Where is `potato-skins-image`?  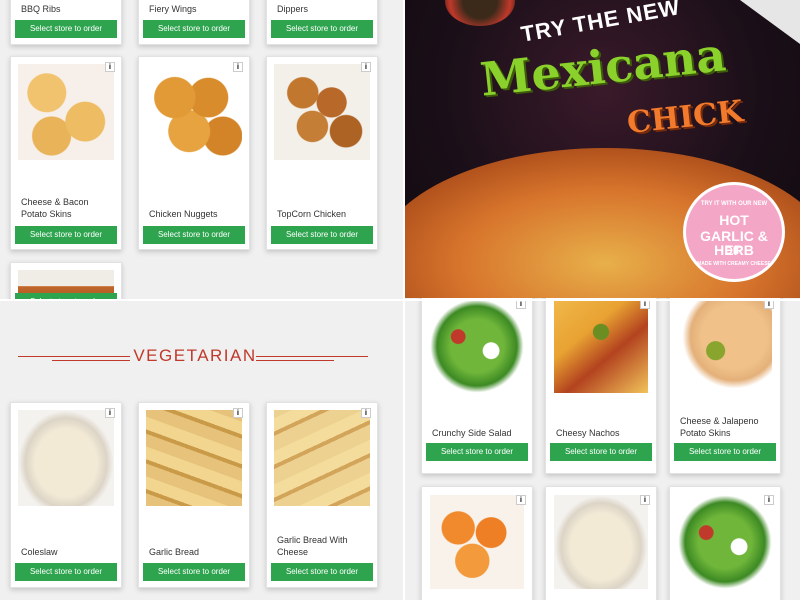
potato-skins-image is located at coordinates (66, 112).